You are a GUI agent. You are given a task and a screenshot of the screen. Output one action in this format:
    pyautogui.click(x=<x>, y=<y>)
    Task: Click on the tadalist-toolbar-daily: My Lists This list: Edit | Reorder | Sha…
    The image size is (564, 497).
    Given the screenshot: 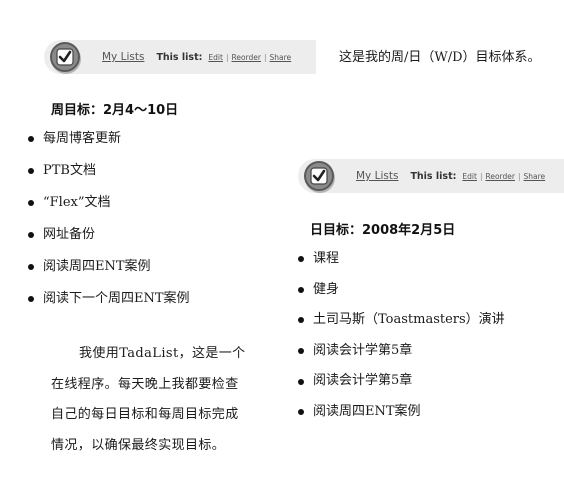 What is the action you would take?
    pyautogui.click(x=431, y=176)
    